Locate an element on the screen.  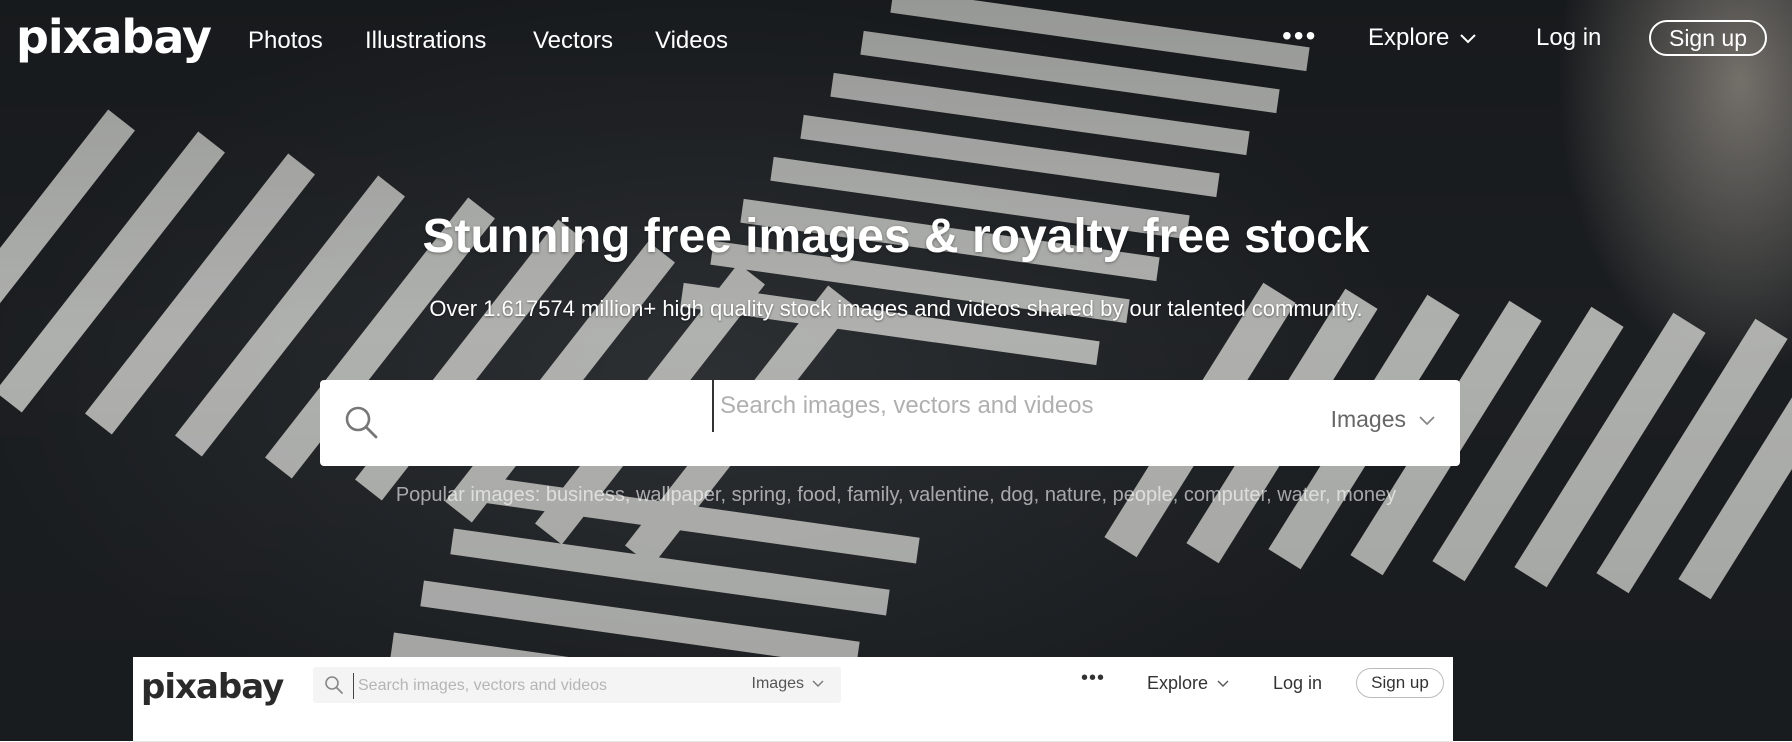
popular-term-link: people, is located at coordinates (1146, 495).